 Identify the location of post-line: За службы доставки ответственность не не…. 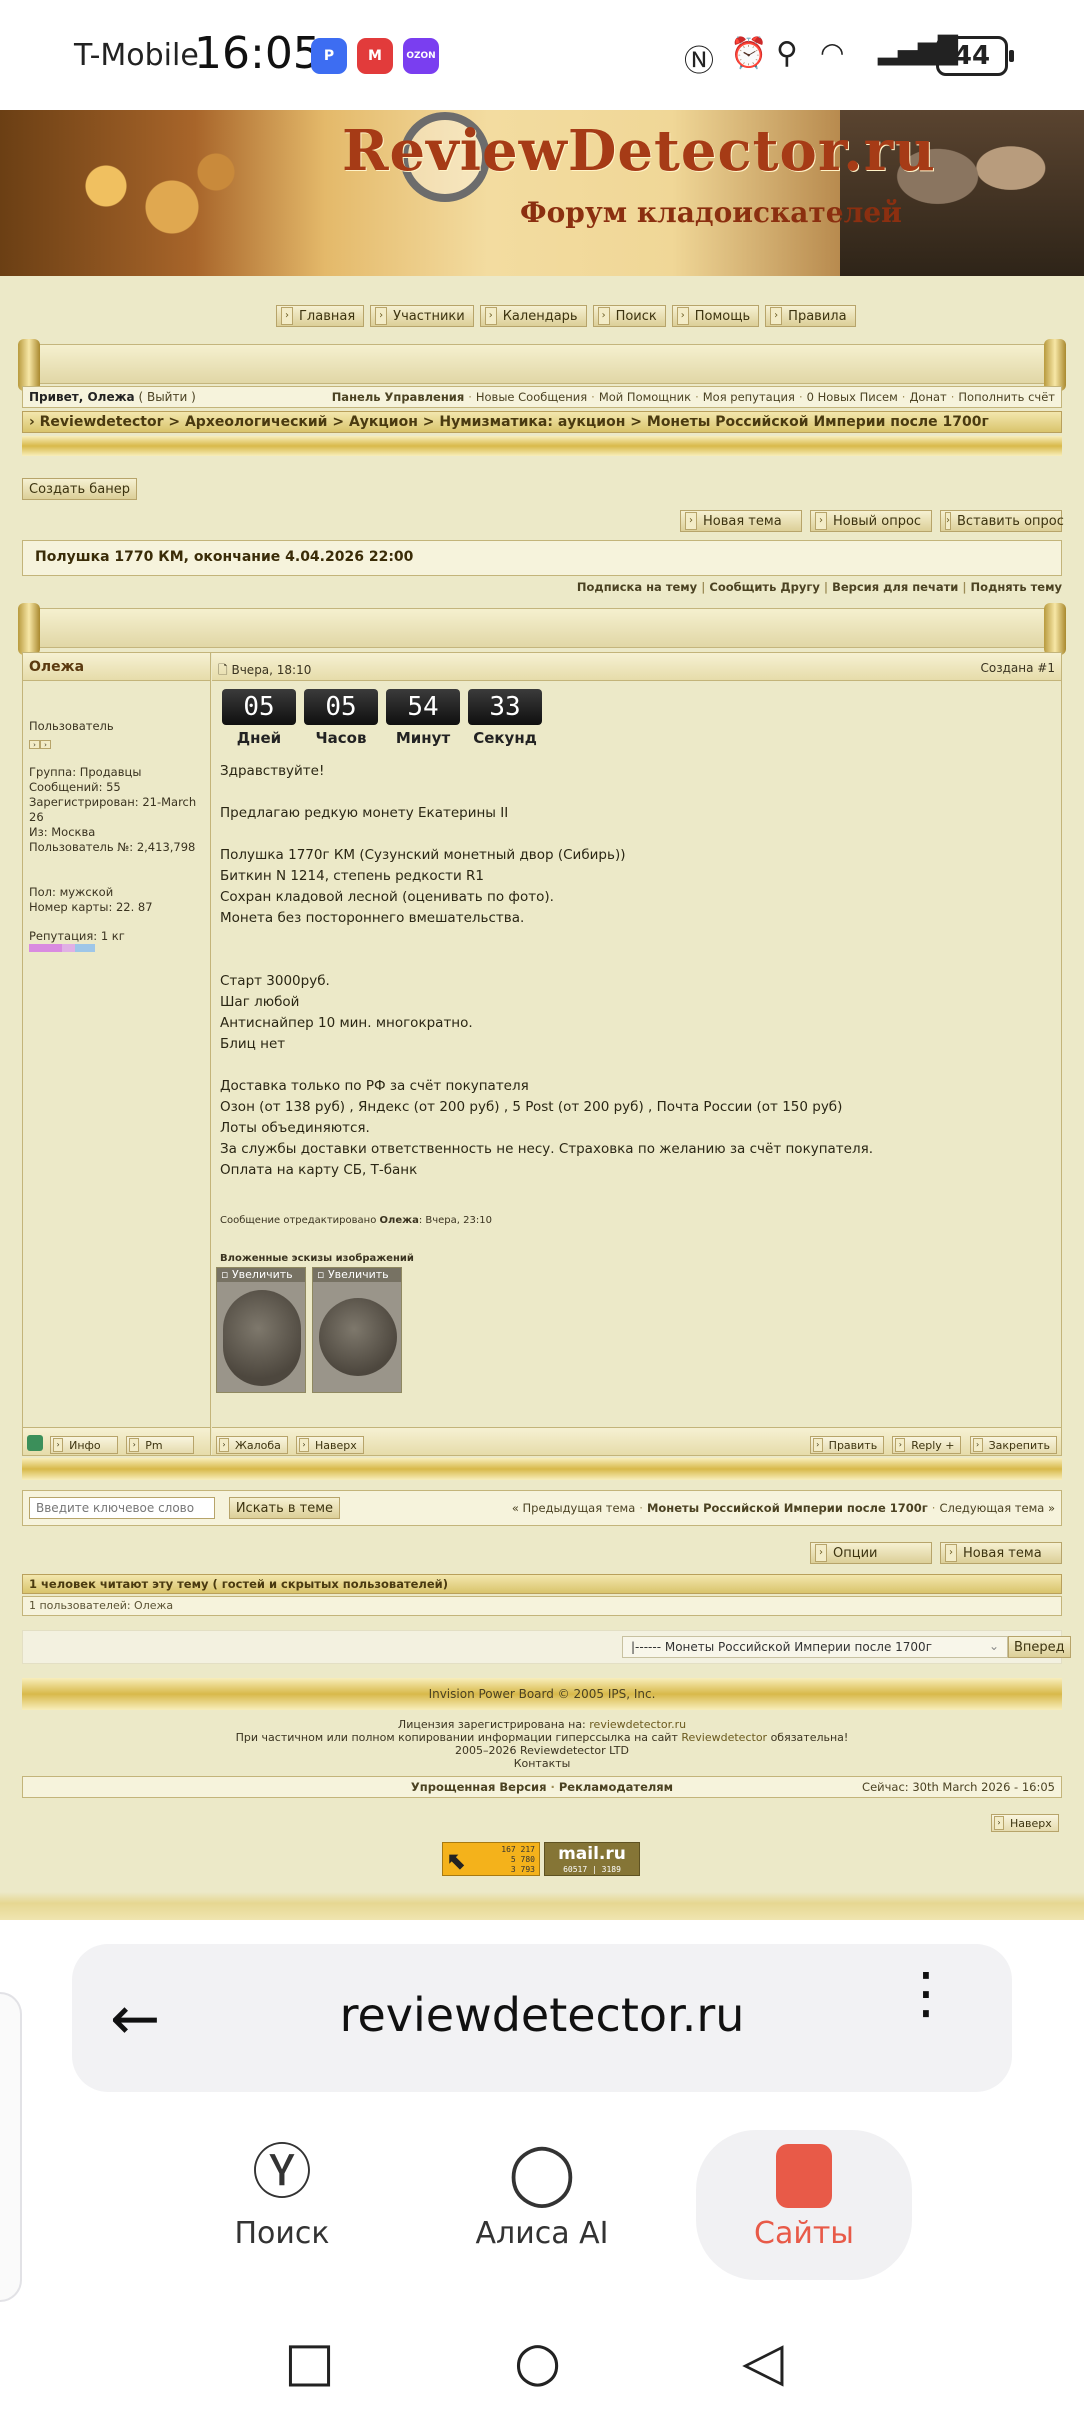
(547, 1149).